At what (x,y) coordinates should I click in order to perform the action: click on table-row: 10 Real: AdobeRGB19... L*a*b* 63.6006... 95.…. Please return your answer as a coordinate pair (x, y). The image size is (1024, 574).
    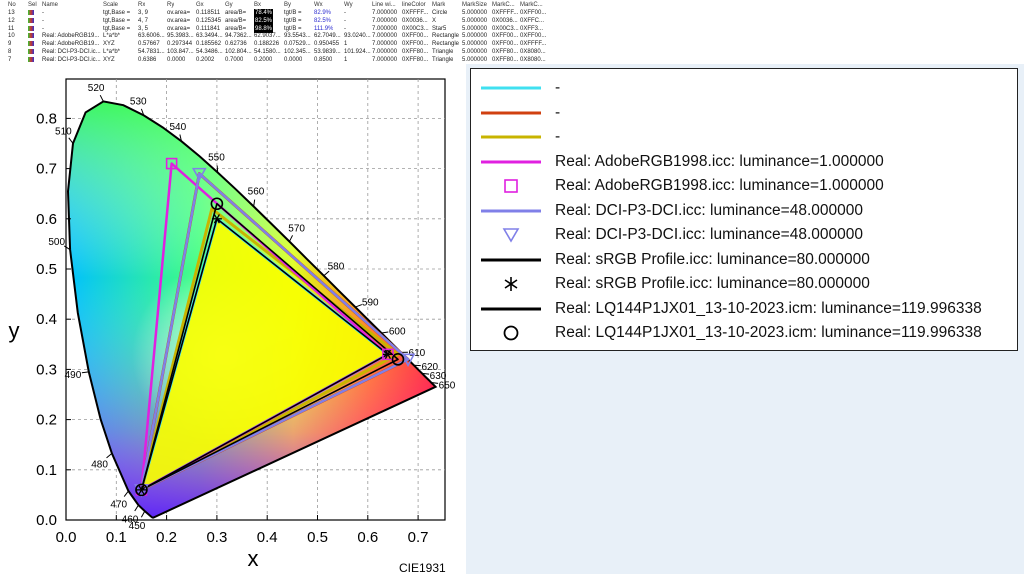
    Looking at the image, I should click on (512, 36).